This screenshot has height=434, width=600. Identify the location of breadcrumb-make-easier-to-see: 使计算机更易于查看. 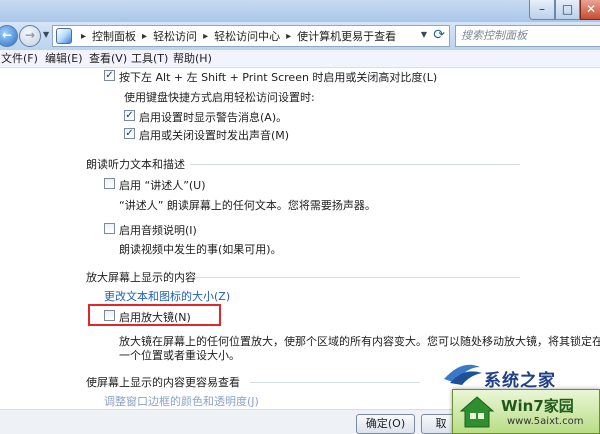
(346, 36).